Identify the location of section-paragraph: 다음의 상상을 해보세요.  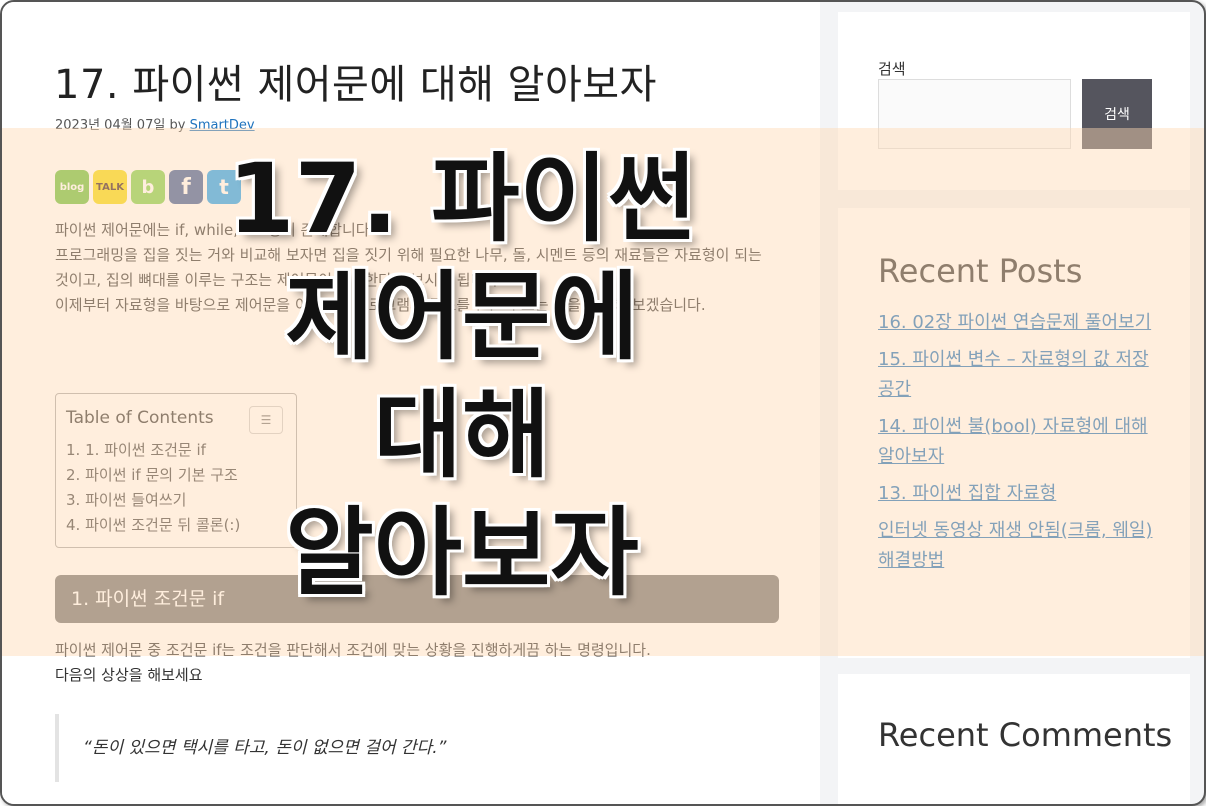
(129, 675).